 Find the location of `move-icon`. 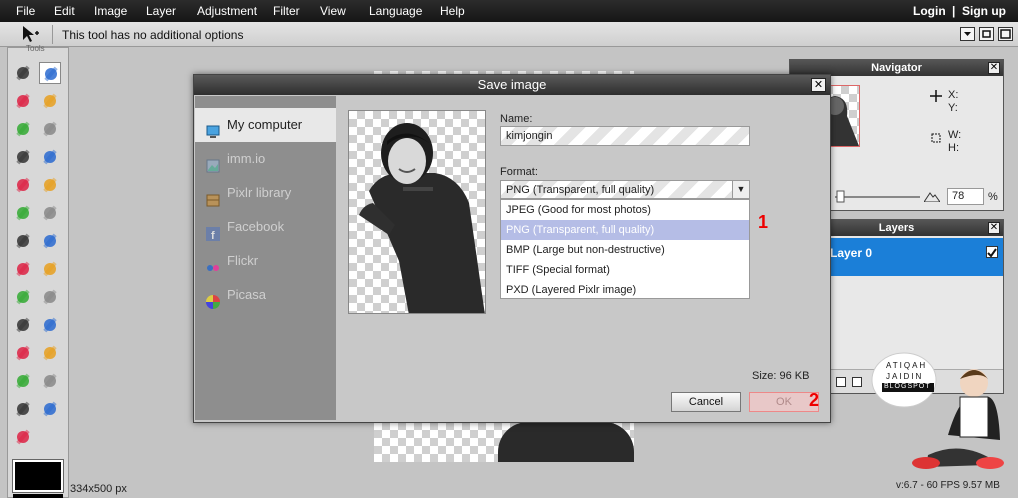

move-icon is located at coordinates (50, 73).